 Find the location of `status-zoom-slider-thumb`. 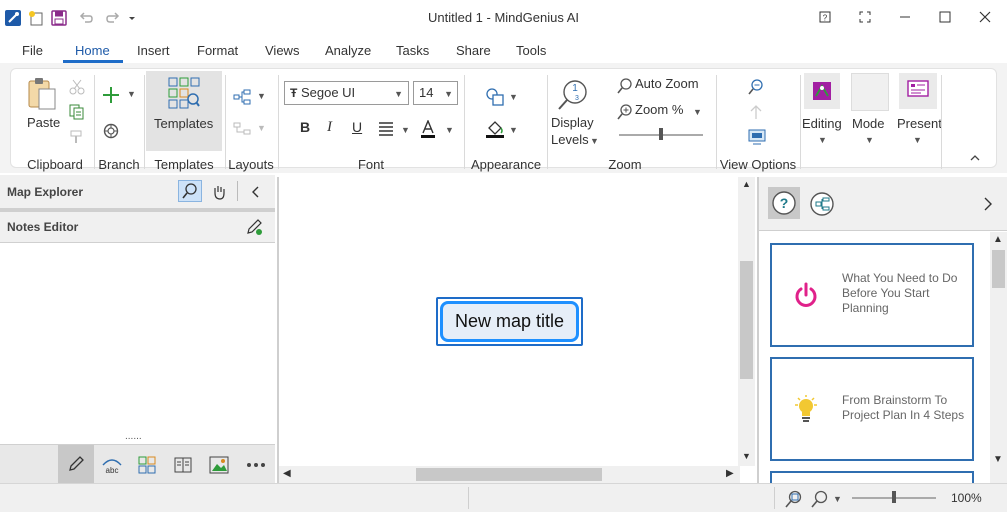

status-zoom-slider-thumb is located at coordinates (894, 497).